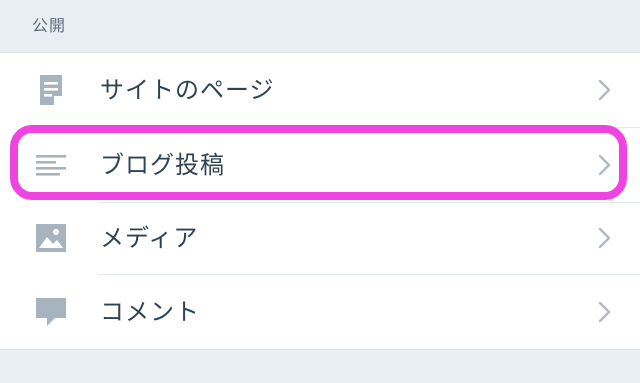  What do you see at coordinates (51, 165) in the screenshot?
I see `posts-icon` at bounding box center [51, 165].